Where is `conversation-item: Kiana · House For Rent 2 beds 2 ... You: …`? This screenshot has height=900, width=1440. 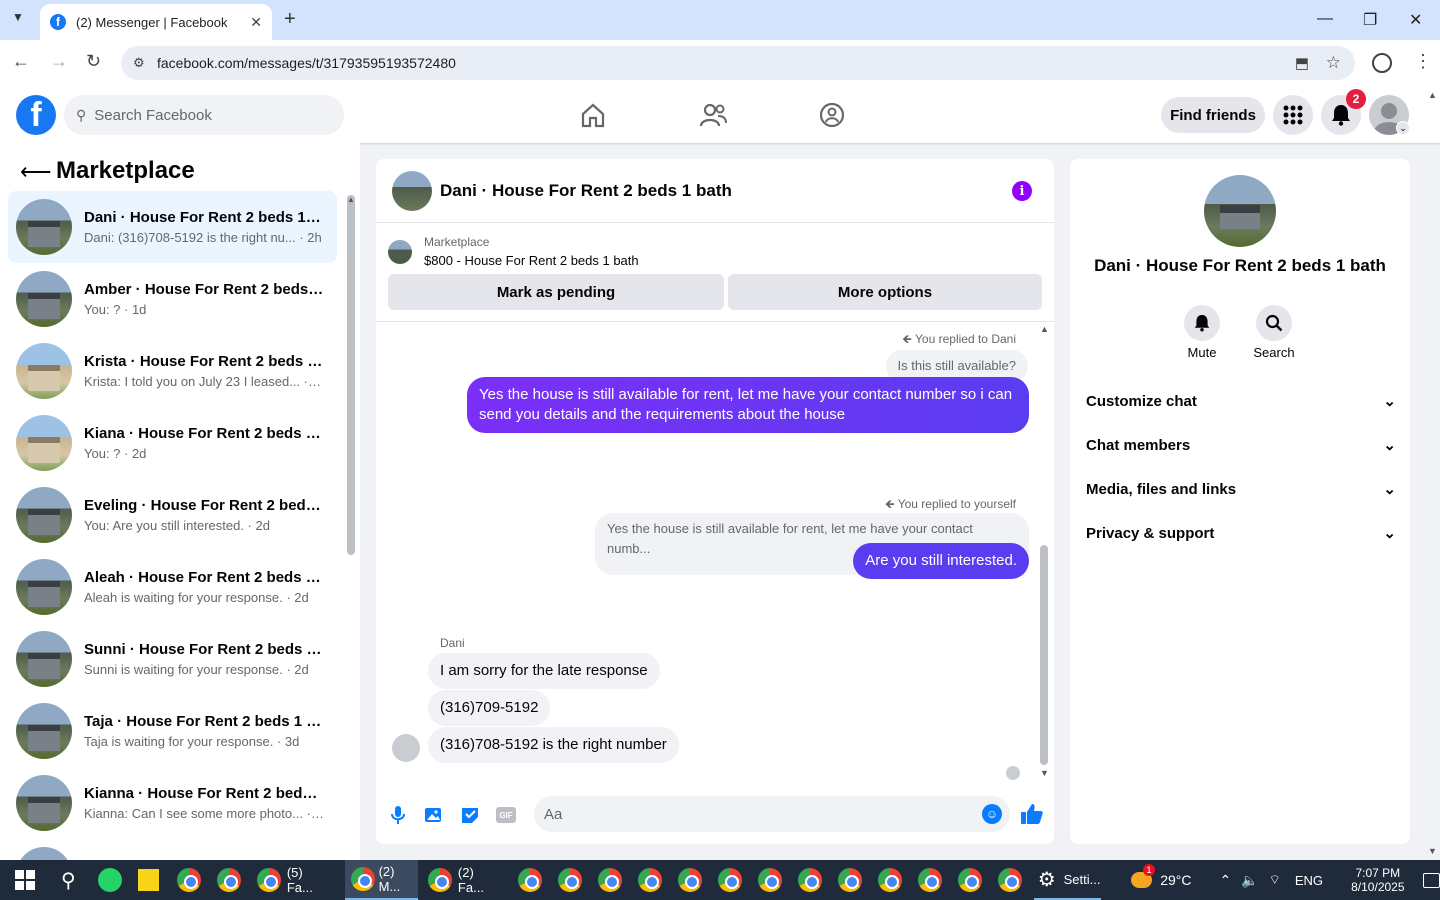
conversation-item: Kiana · House For Rent 2 beds 2 ... You: … is located at coordinates (172, 443).